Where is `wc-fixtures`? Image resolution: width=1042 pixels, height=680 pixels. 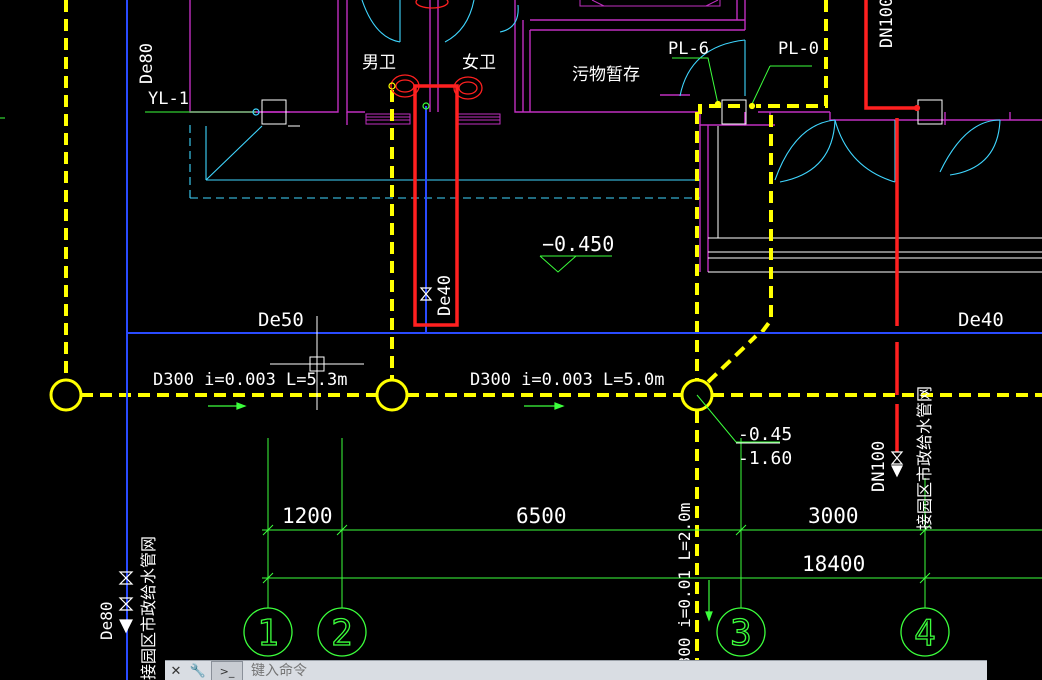
wc-fixtures is located at coordinates (436, 50).